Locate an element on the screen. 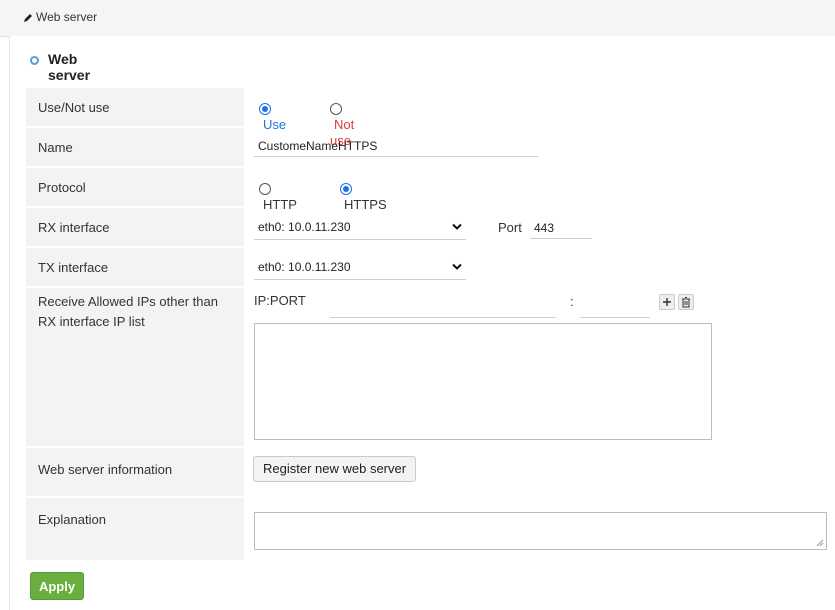 Image resolution: width=835 pixels, height=610 pixels. name-input is located at coordinates (396, 146).